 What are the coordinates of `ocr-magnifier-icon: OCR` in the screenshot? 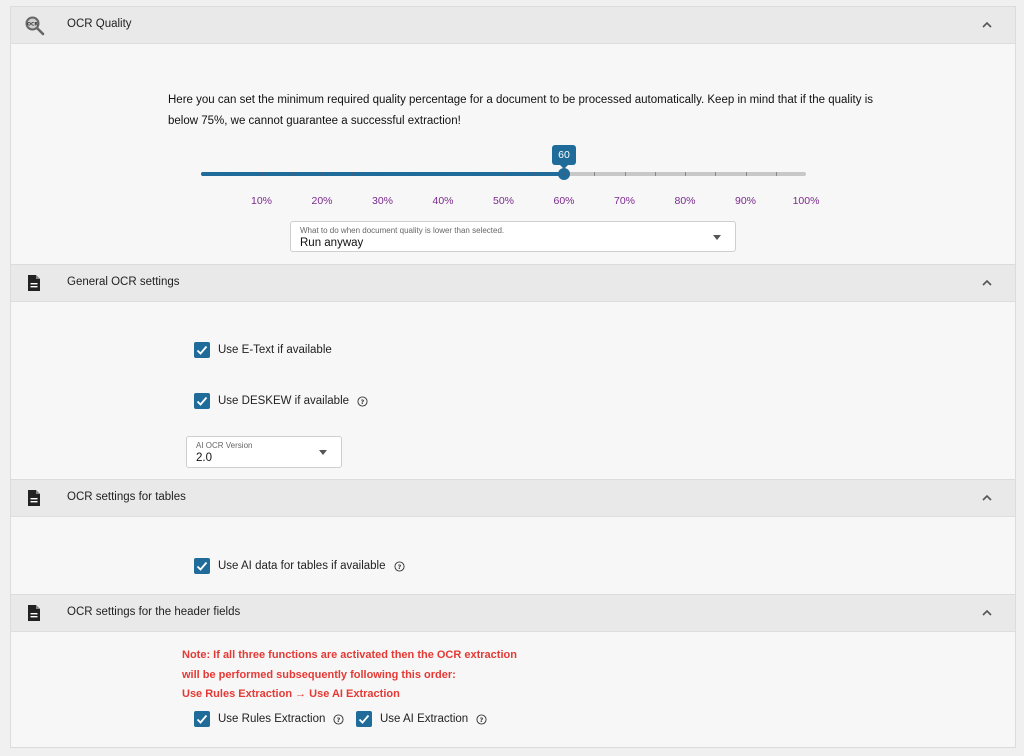 It's located at (35, 26).